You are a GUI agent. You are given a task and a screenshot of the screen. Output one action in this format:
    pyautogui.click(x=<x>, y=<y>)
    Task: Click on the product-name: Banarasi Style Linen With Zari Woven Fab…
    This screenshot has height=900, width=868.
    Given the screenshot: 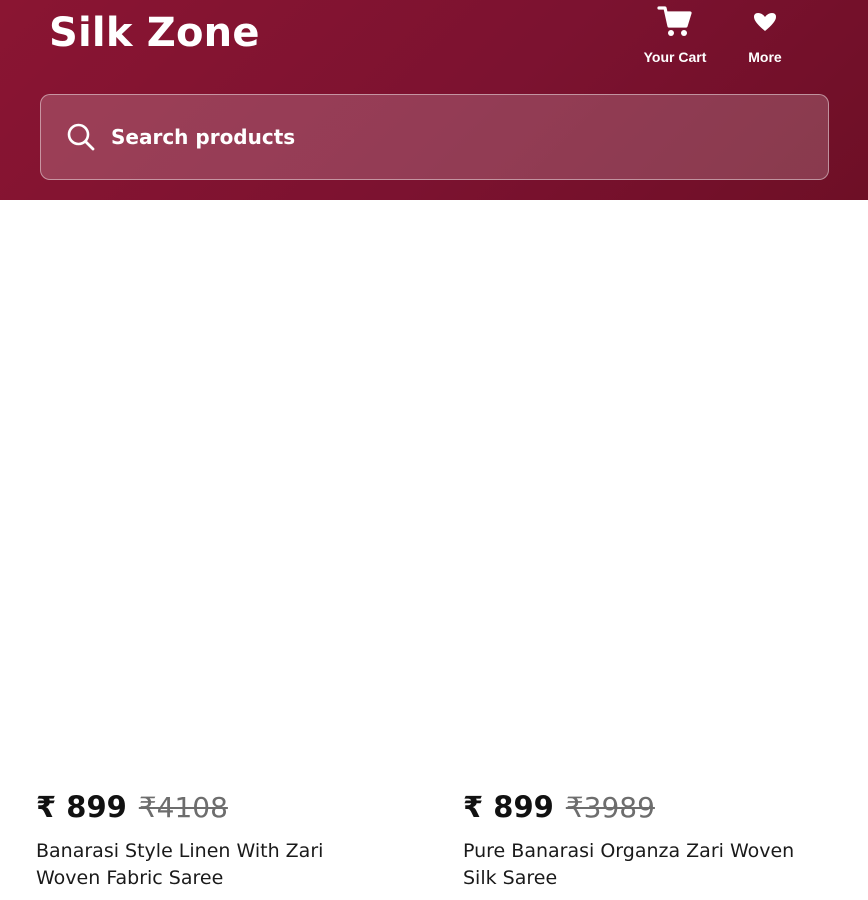 What is the action you would take?
    pyautogui.click(x=206, y=865)
    